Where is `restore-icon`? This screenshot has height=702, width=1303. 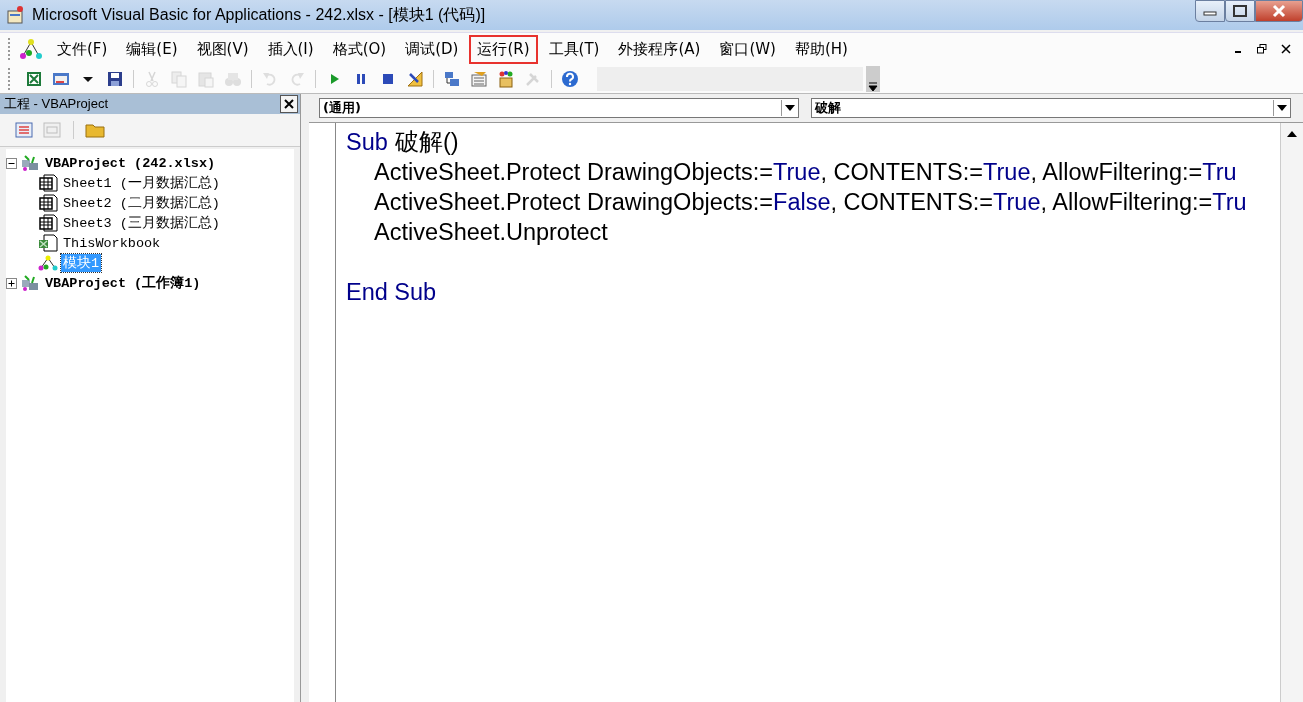
restore-icon is located at coordinates (1262, 49).